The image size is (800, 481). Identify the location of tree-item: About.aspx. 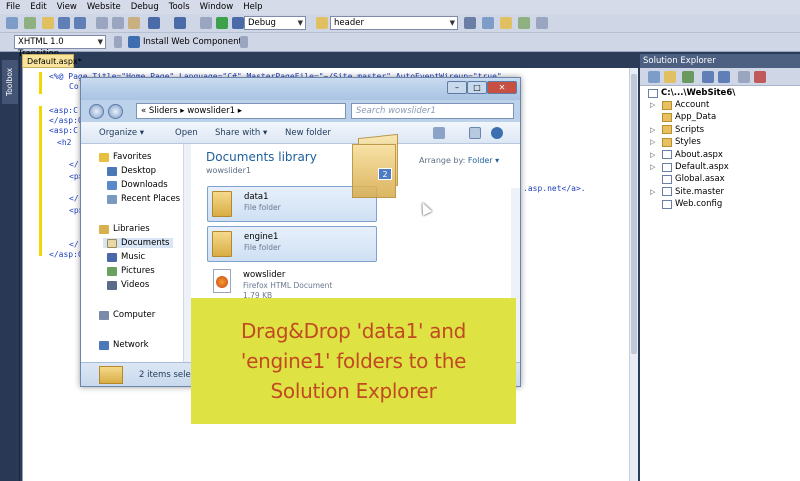
(692, 155).